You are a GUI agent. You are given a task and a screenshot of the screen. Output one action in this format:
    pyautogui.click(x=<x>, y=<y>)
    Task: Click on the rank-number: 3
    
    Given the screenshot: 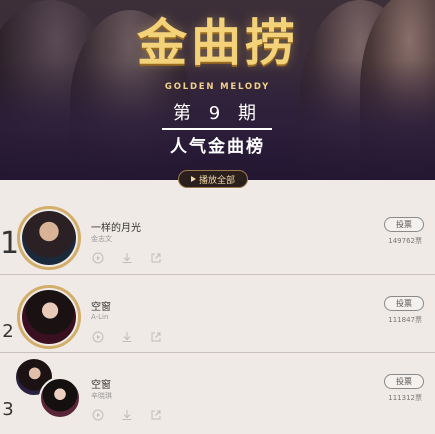 What is the action you would take?
    pyautogui.click(x=8, y=409)
    